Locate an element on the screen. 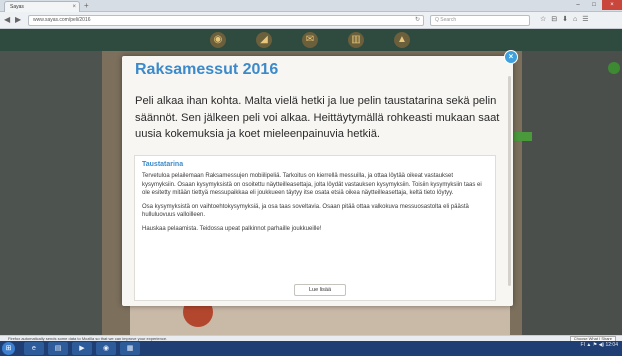 This screenshot has width=622, height=356. window-controls: – □ × is located at coordinates (596, 6).